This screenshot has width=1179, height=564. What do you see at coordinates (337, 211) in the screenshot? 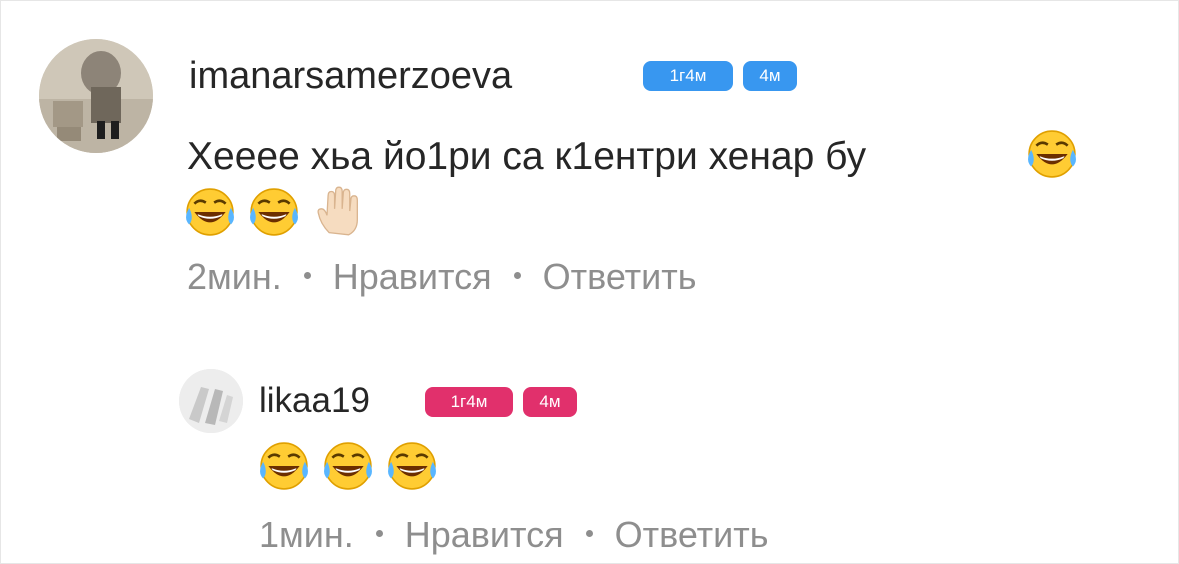
I see `raised-hand-icon` at bounding box center [337, 211].